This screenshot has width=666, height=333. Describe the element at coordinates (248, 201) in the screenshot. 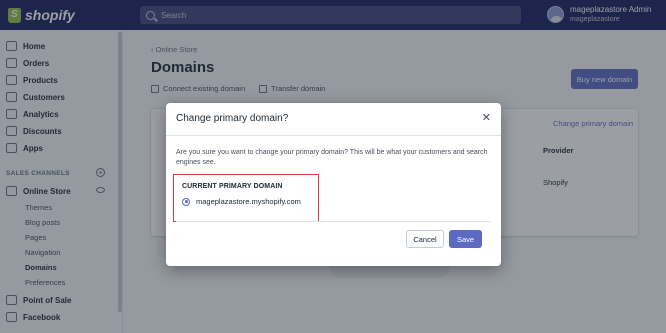

I see `domain-value: mageplazastore.myshopify.com` at that location.